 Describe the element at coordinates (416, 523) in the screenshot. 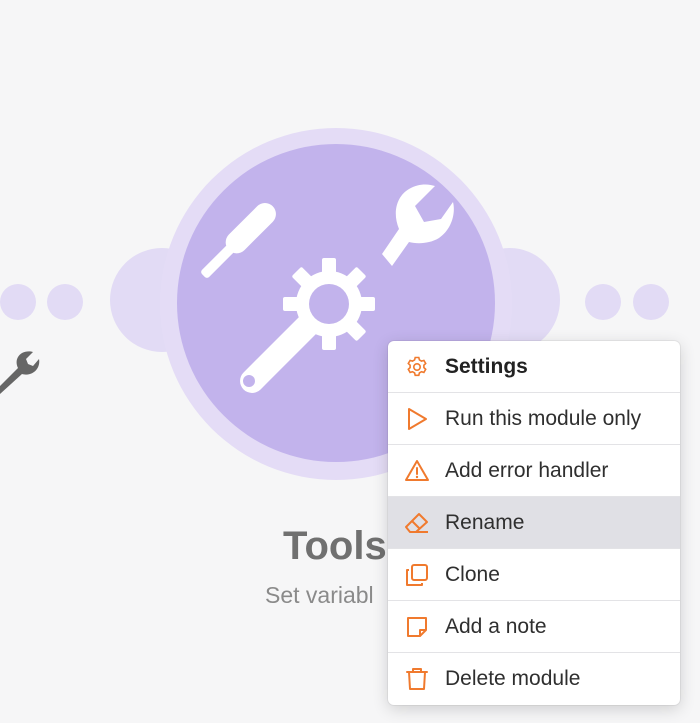

I see `eraser-icon` at that location.